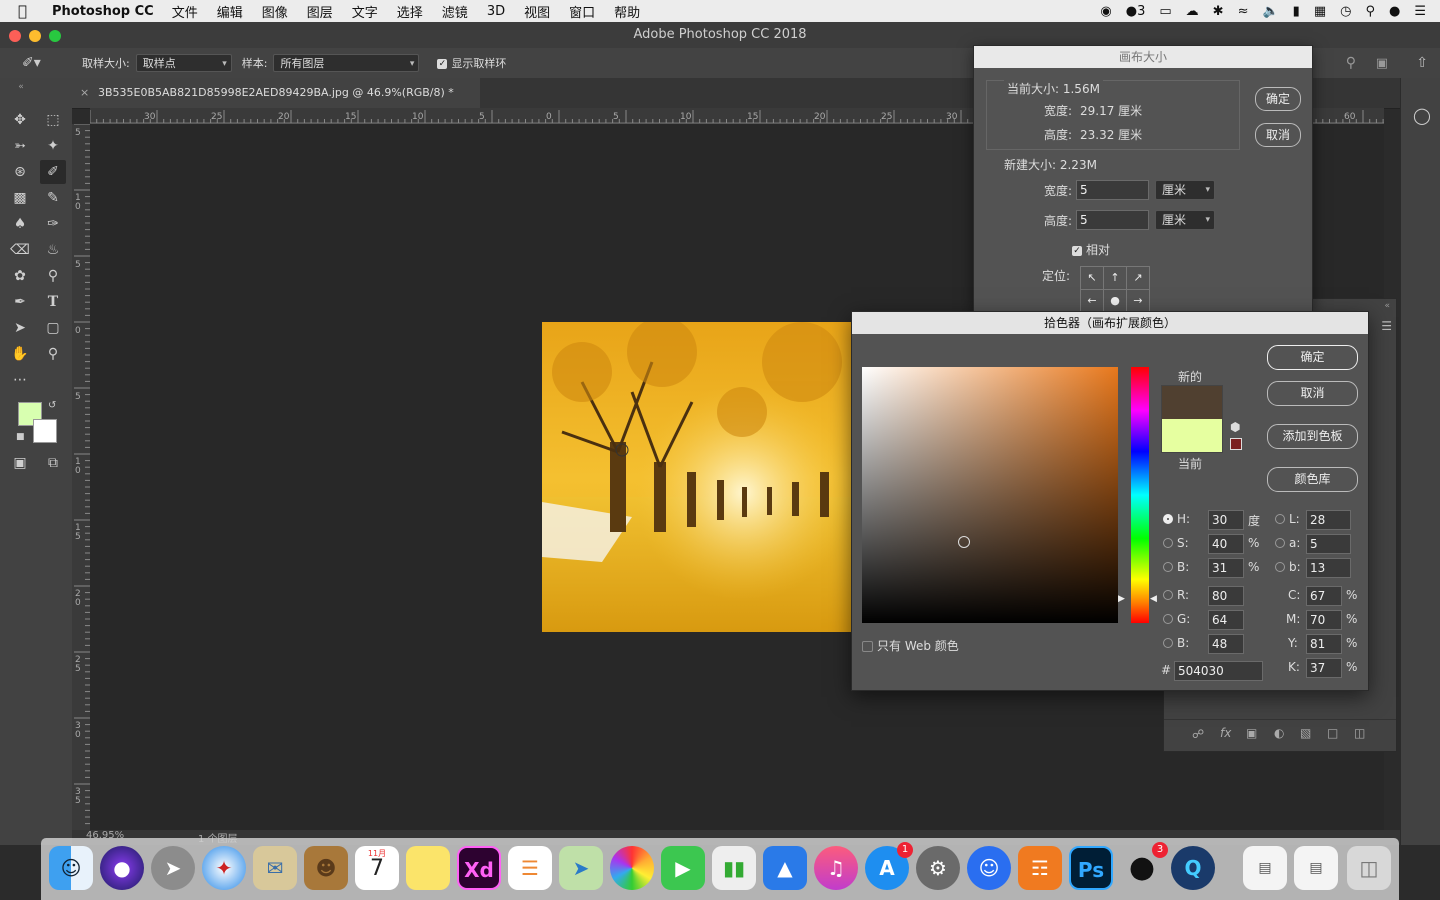 The image size is (1440, 900). What do you see at coordinates (1115, 301) in the screenshot?
I see `anchor-center-icon: ●` at bounding box center [1115, 301].